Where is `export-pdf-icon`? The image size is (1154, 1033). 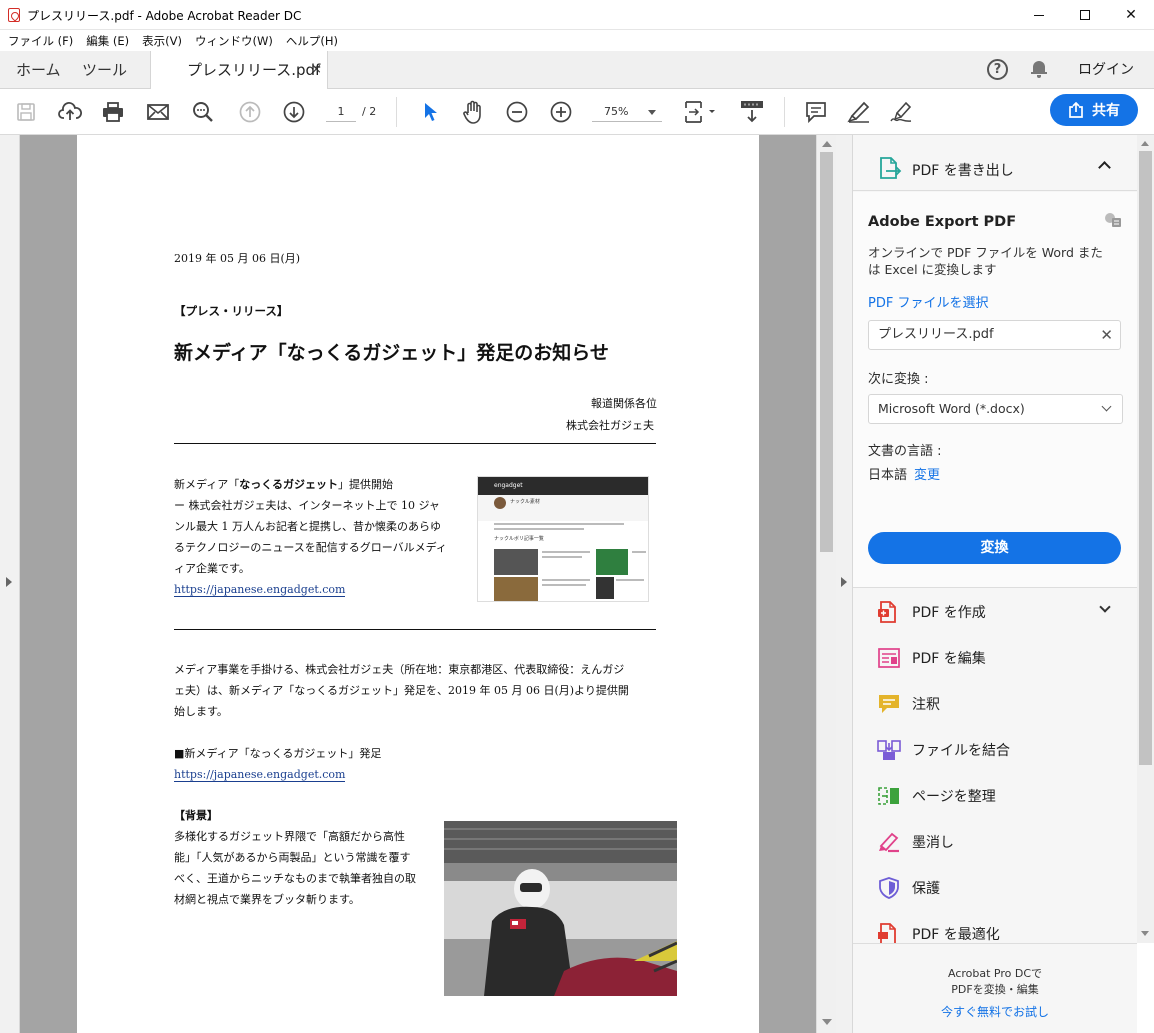
export-pdf-icon is located at coordinates (891, 168).